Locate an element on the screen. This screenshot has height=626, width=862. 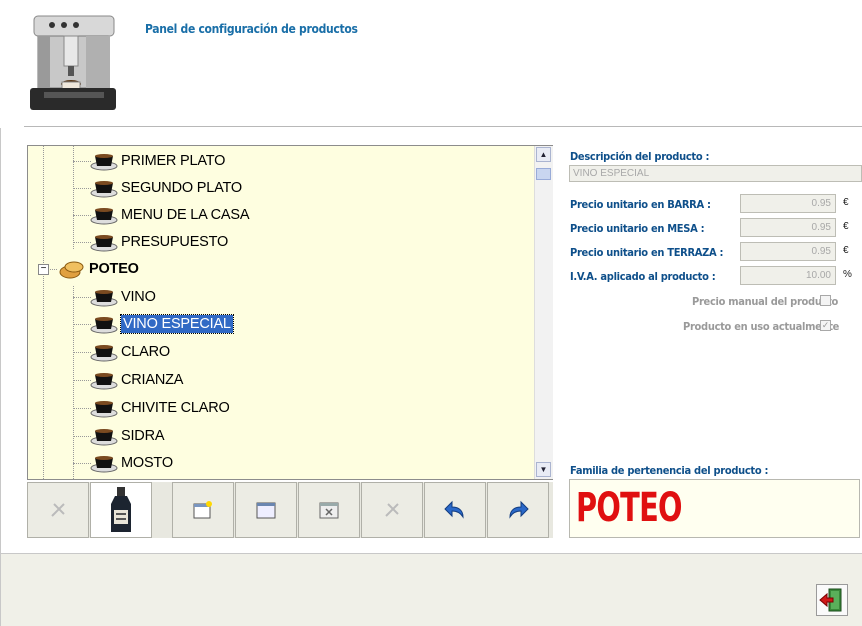
tree-group-poteo: POTEO is located at coordinates (98, 269).